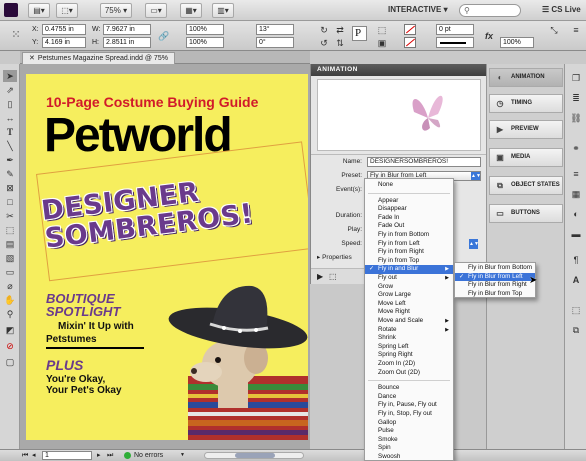 The width and height of the screenshot is (586, 461). I want to click on opacity-field: 100%, so click(517, 42).